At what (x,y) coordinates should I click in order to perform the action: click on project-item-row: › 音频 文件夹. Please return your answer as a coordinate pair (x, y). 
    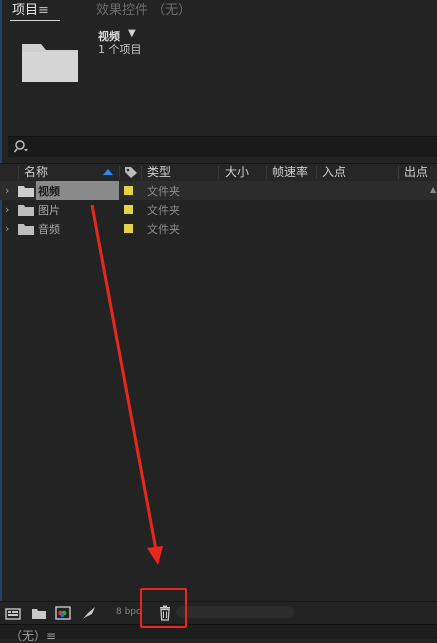
    Looking at the image, I should click on (218, 228).